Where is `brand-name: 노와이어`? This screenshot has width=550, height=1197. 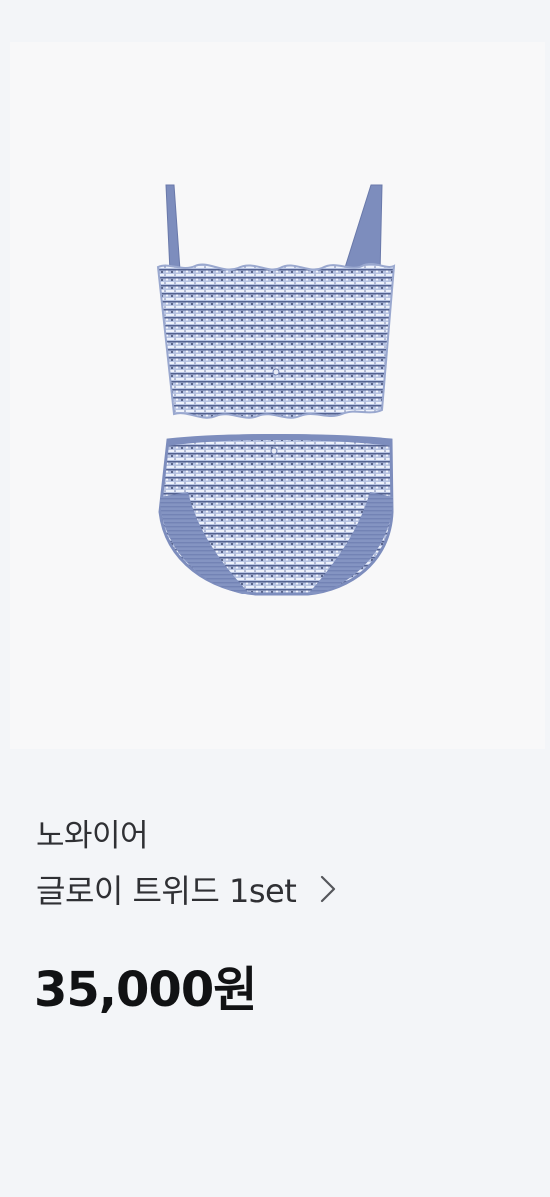 brand-name: 노와이어 is located at coordinates (92, 836).